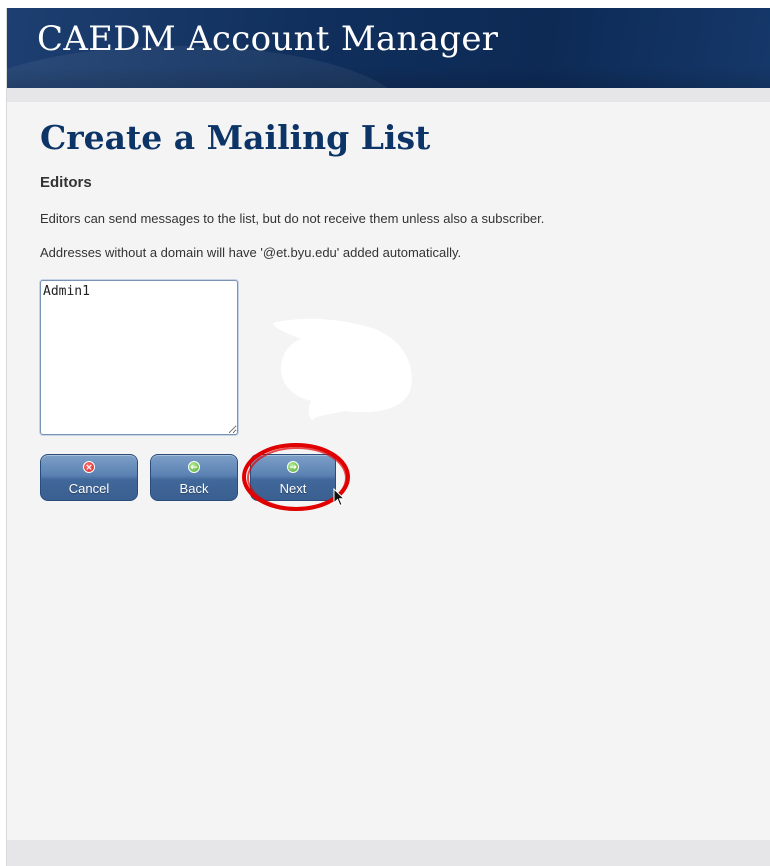 The width and height of the screenshot is (770, 866). Describe the element at coordinates (388, 95) in the screenshot. I see `header-subbar` at that location.